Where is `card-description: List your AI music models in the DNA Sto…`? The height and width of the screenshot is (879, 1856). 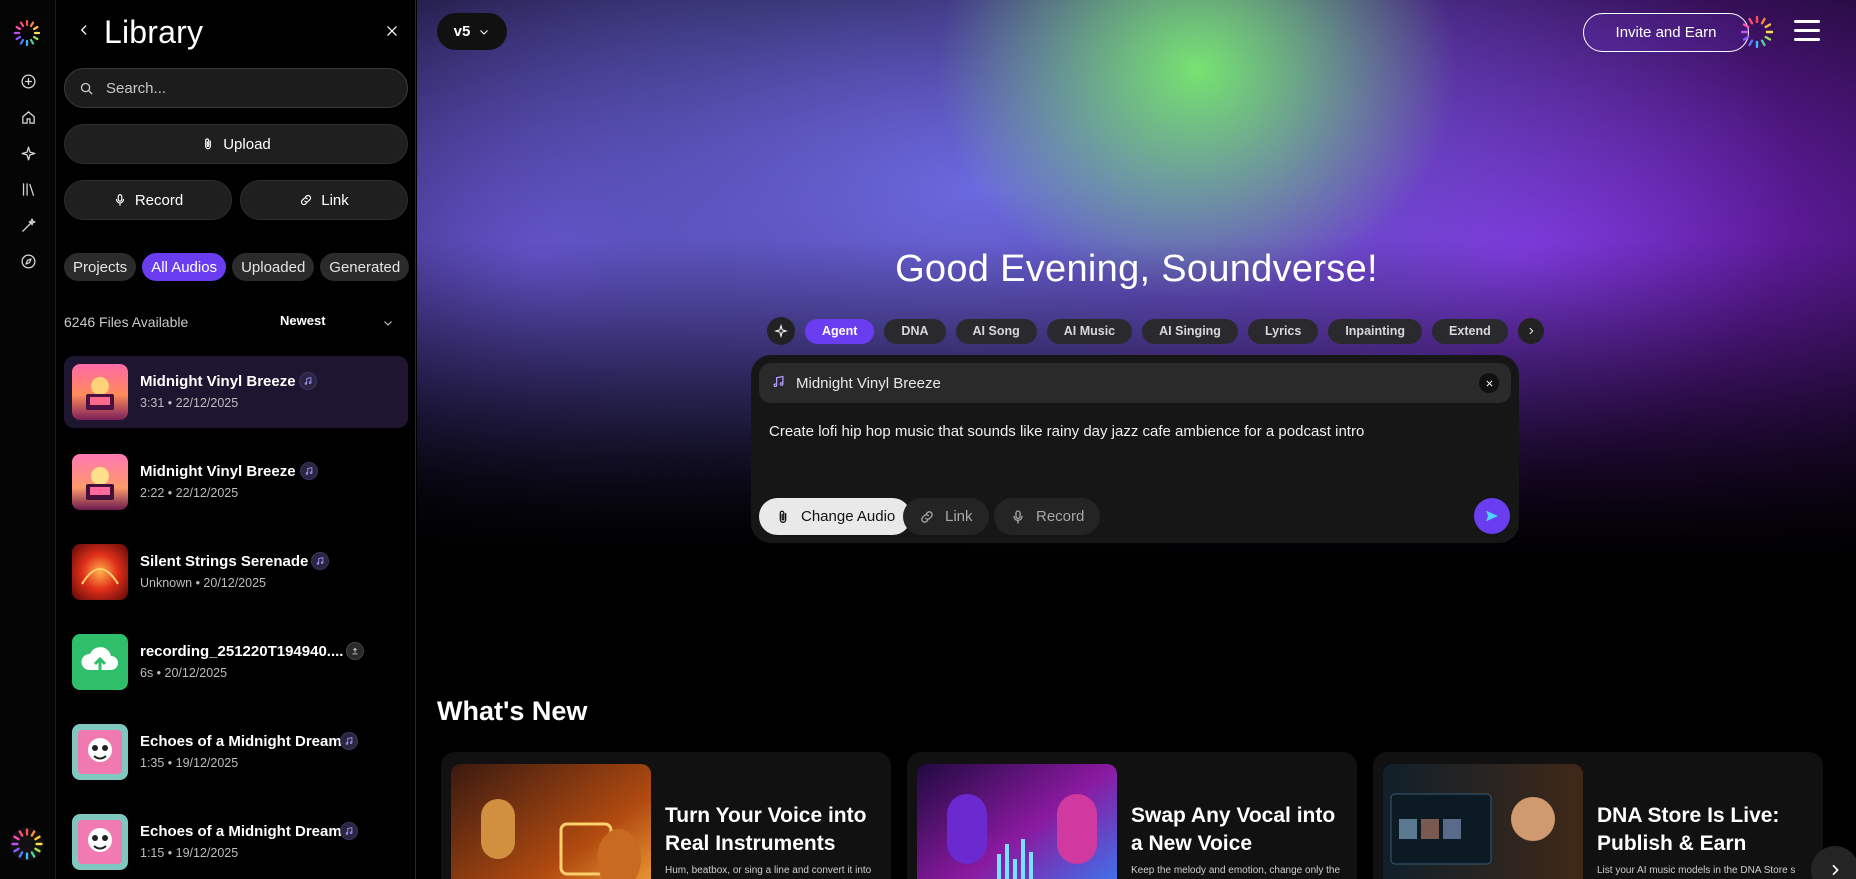
card-description: List your AI music models in the DNA Sto… is located at coordinates (1696, 870).